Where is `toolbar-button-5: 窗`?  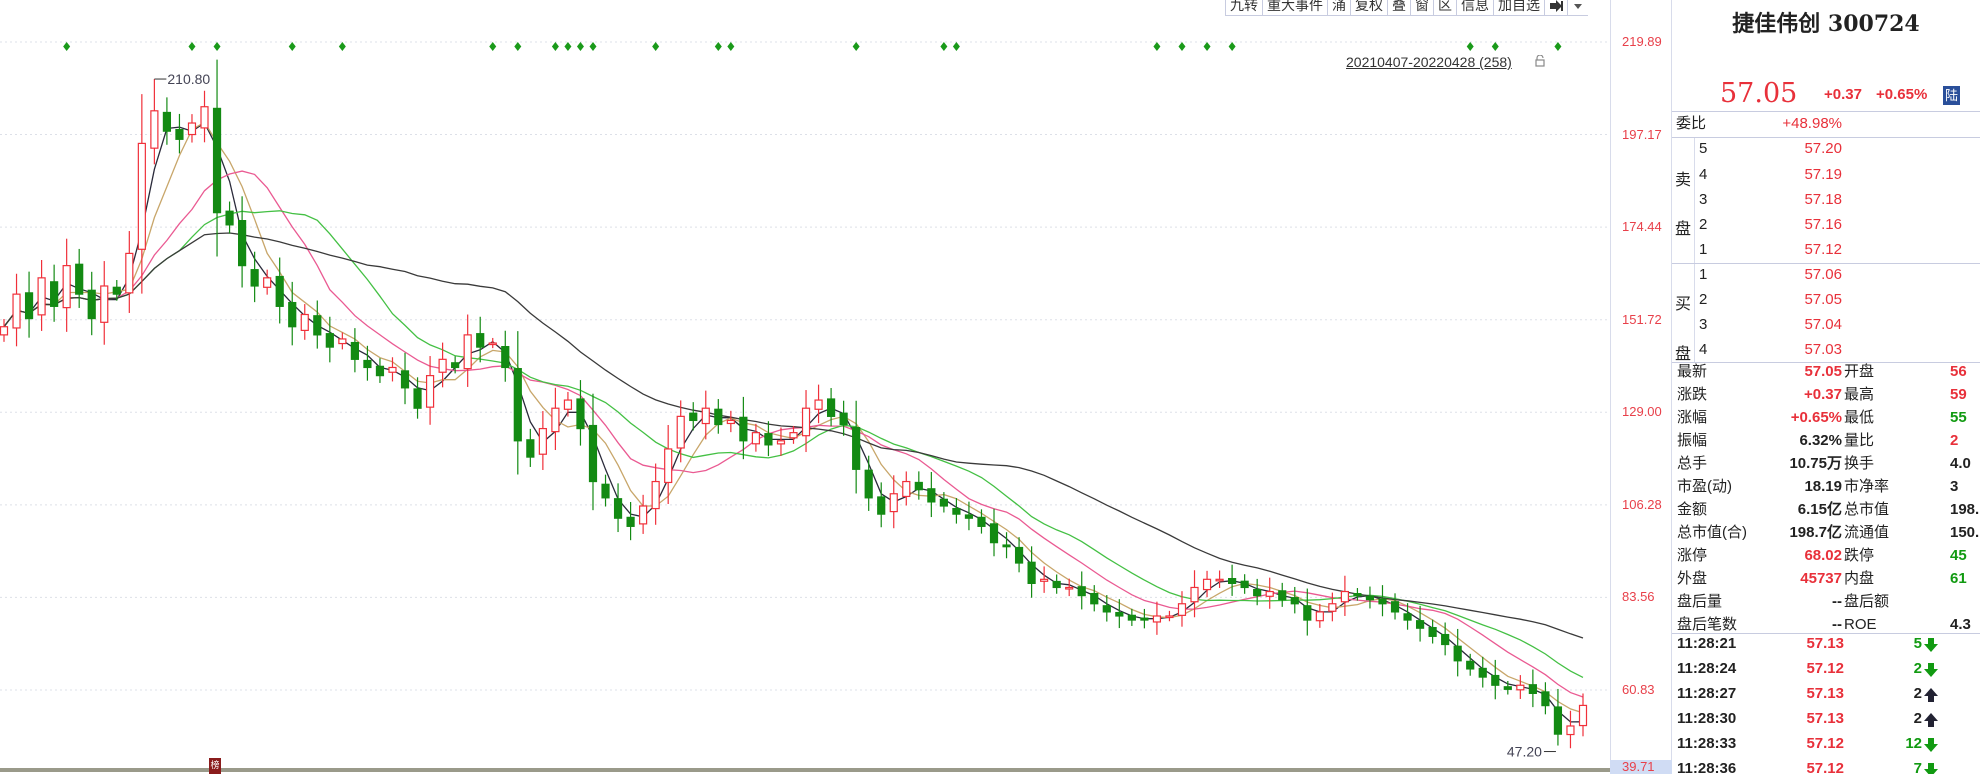 toolbar-button-5: 窗 is located at coordinates (1421, 7).